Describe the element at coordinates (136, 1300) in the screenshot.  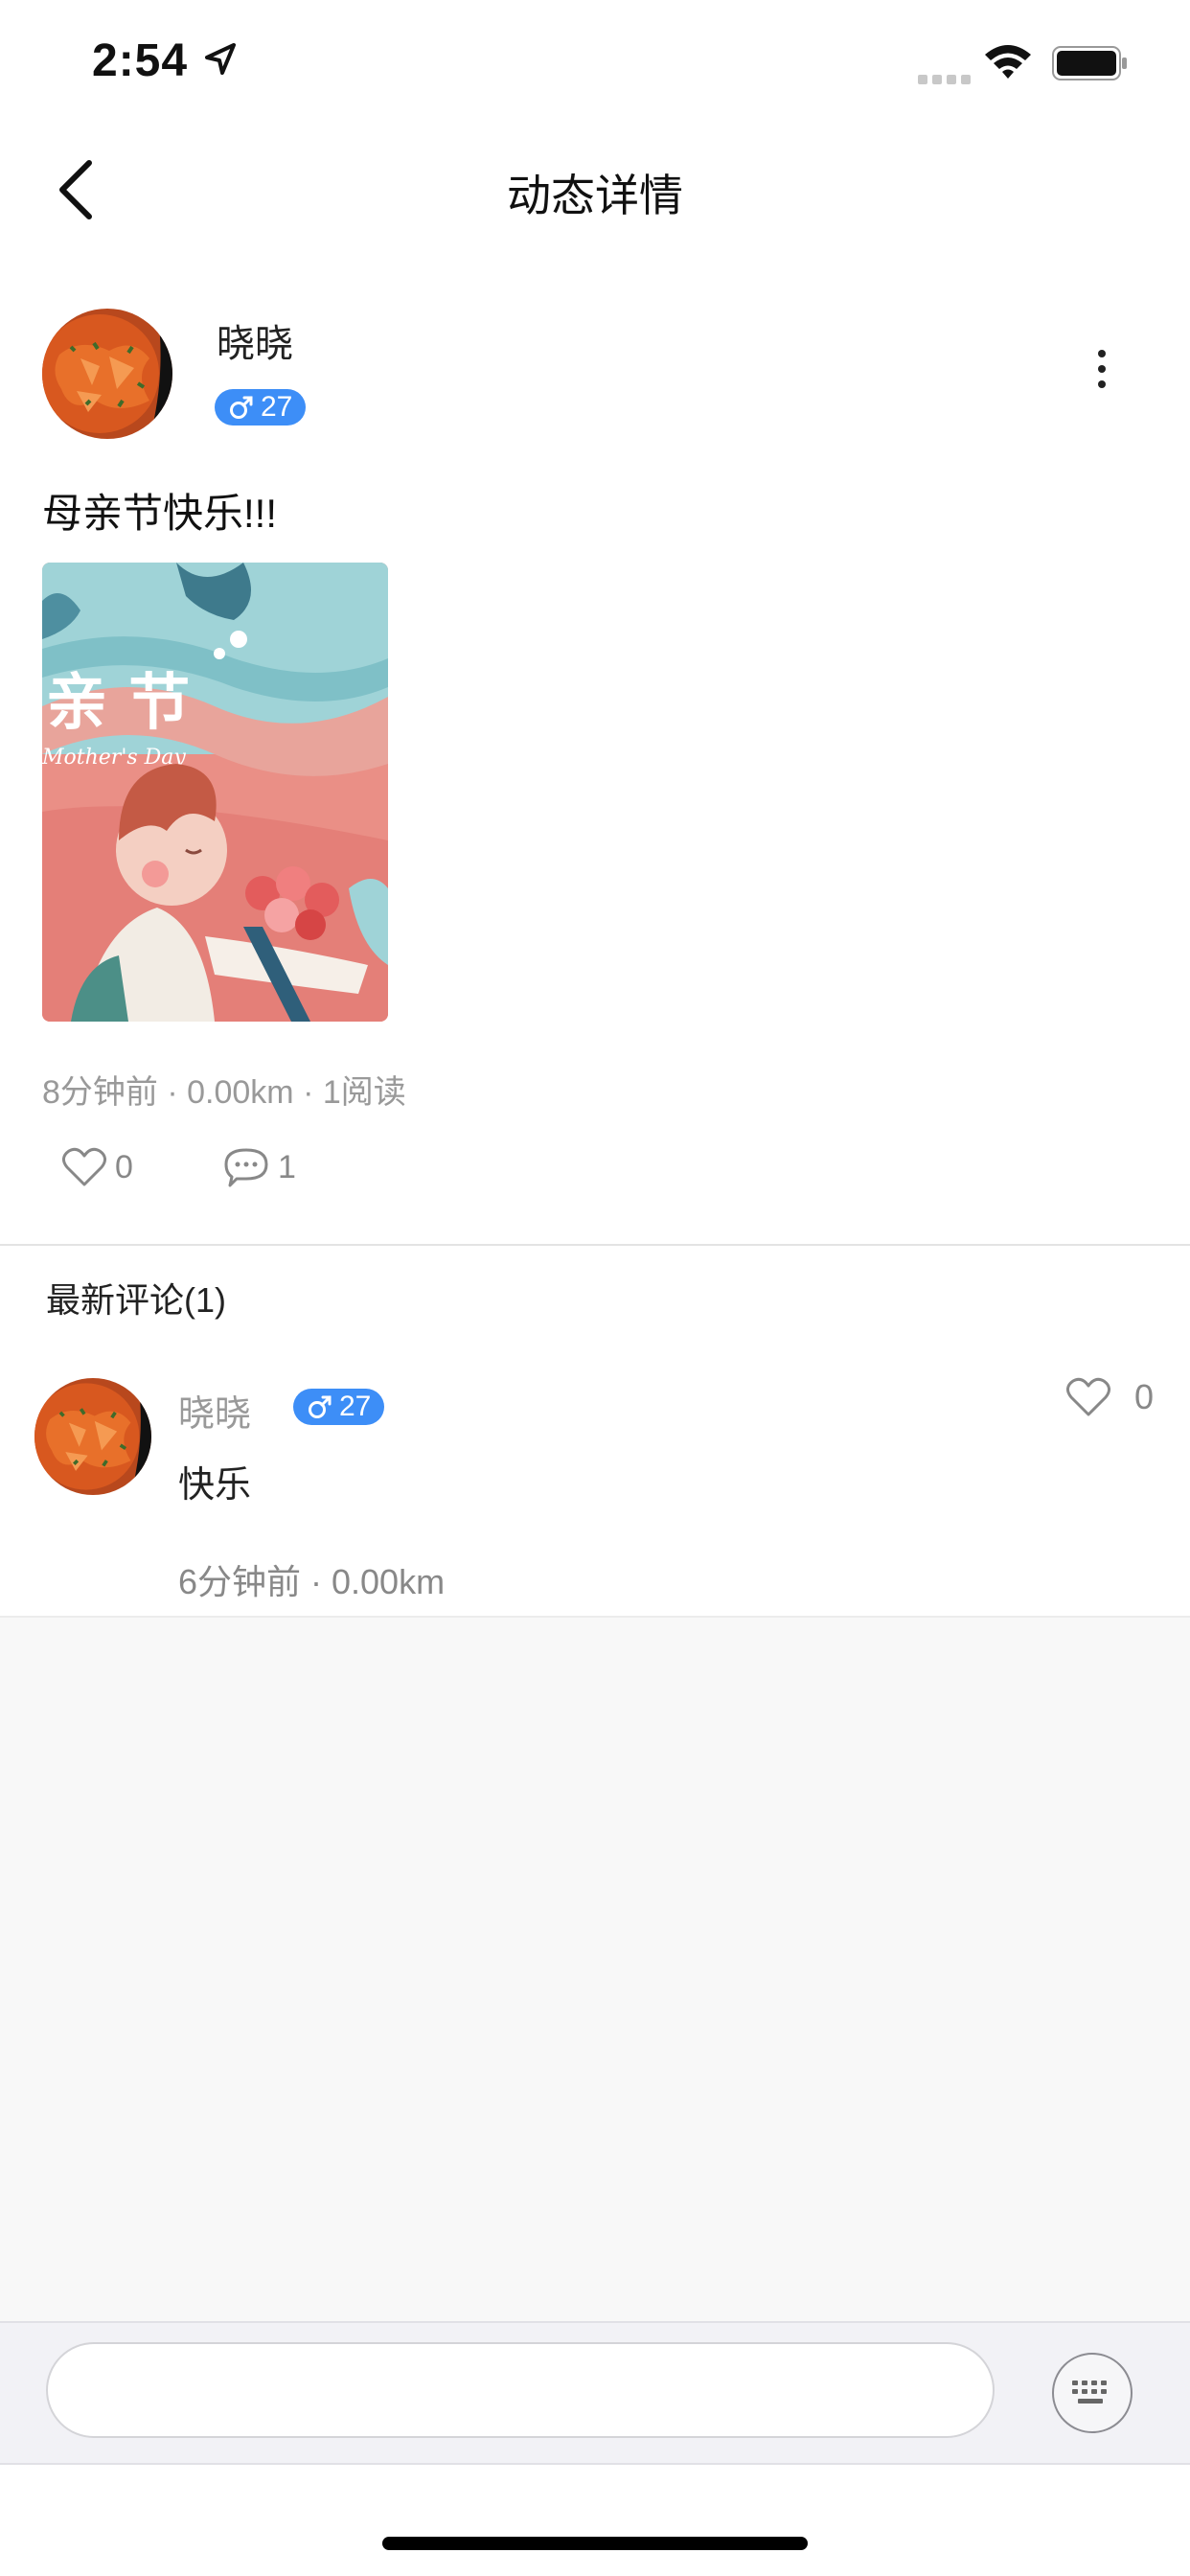
I see `comments-section-title: 最新评论(1)` at that location.